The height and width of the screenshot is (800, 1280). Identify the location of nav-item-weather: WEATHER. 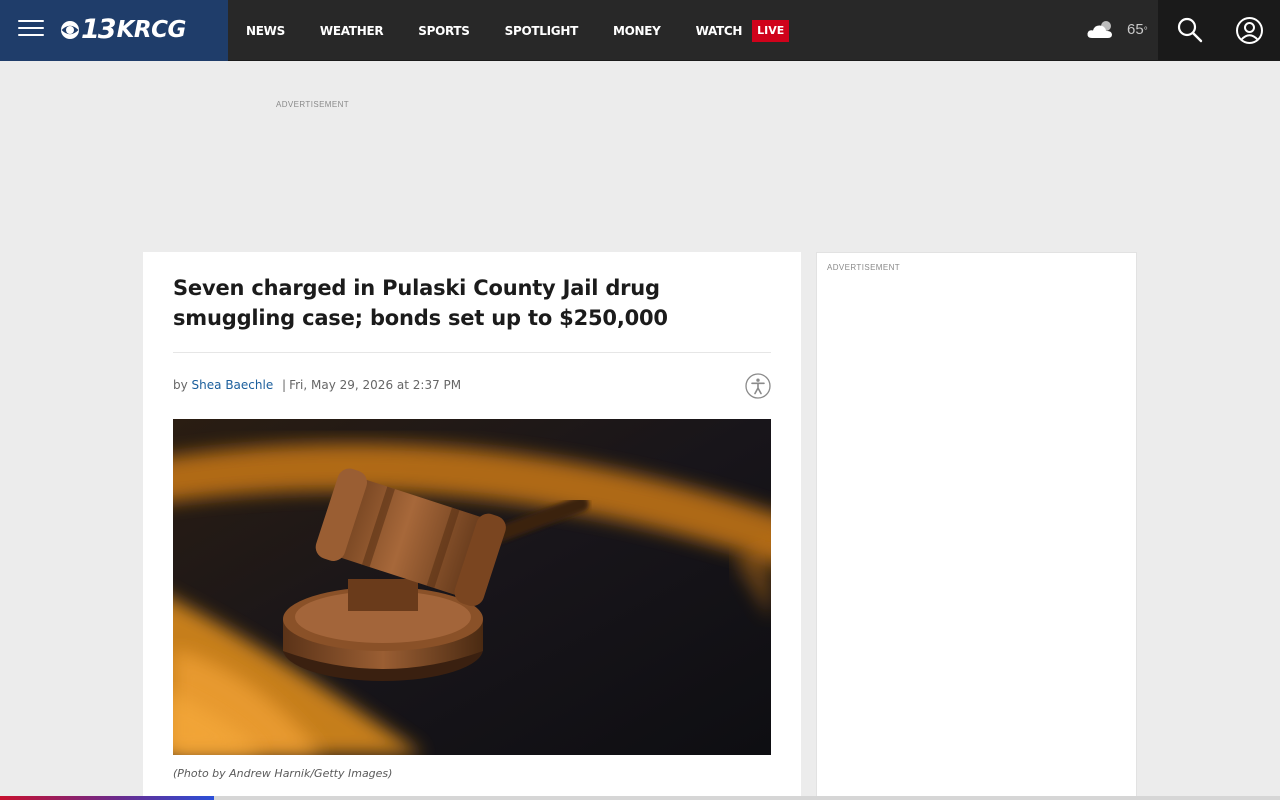
(352, 31).